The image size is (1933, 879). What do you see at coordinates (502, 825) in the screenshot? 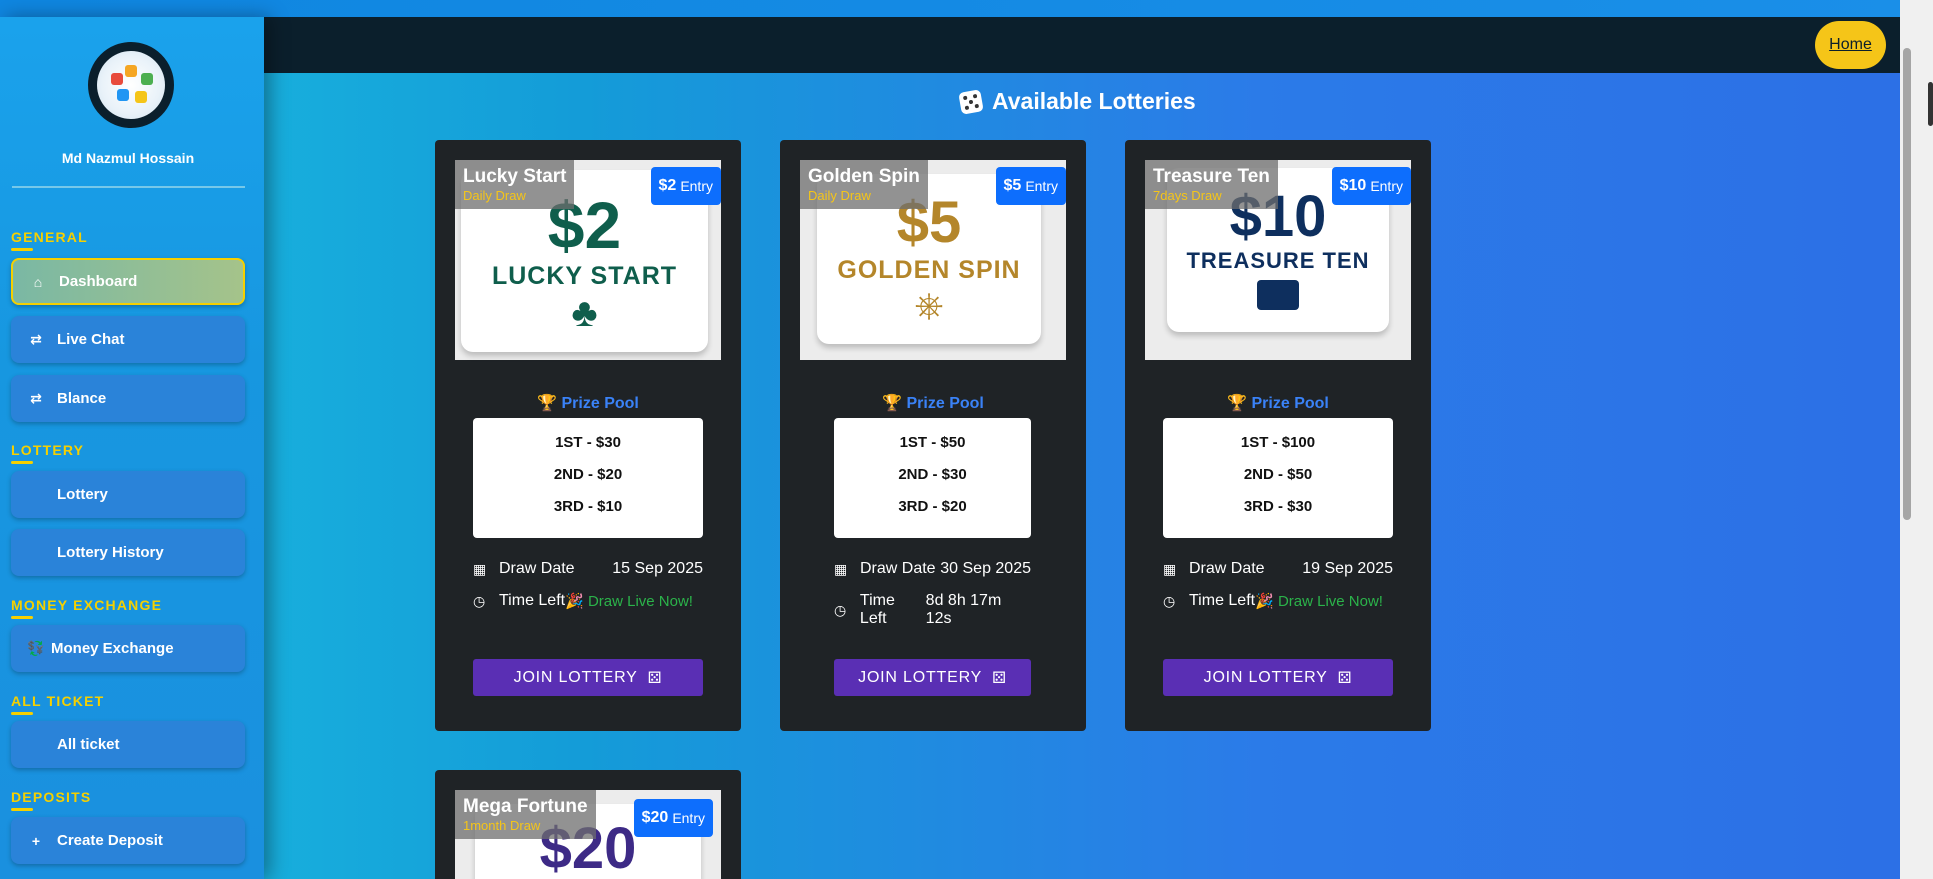
I see `card-frequency: 1month Draw` at bounding box center [502, 825].